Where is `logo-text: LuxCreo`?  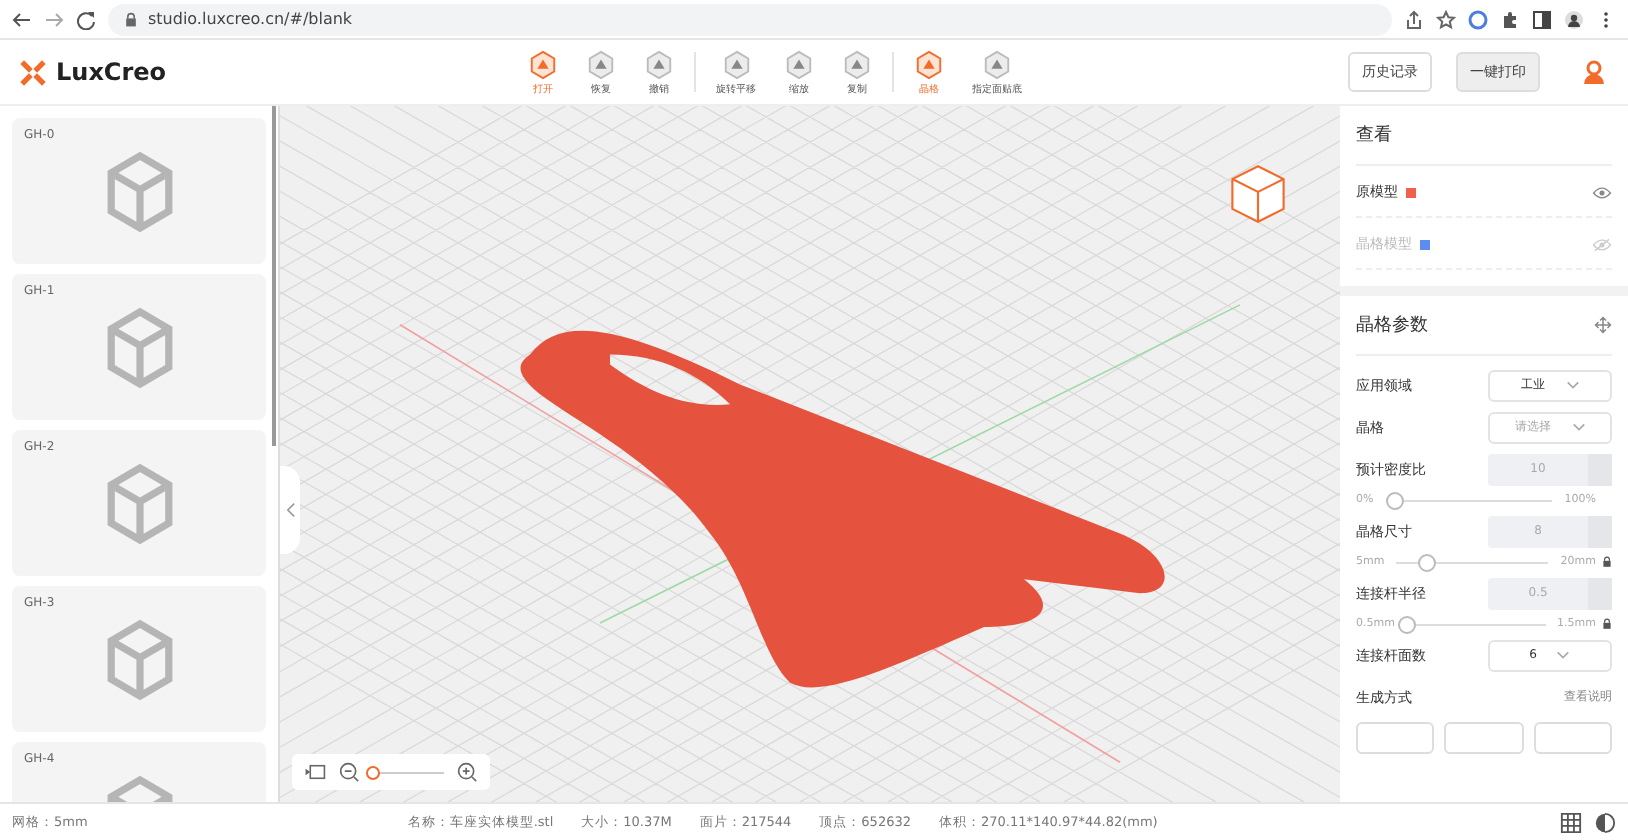 logo-text: LuxCreo is located at coordinates (111, 72).